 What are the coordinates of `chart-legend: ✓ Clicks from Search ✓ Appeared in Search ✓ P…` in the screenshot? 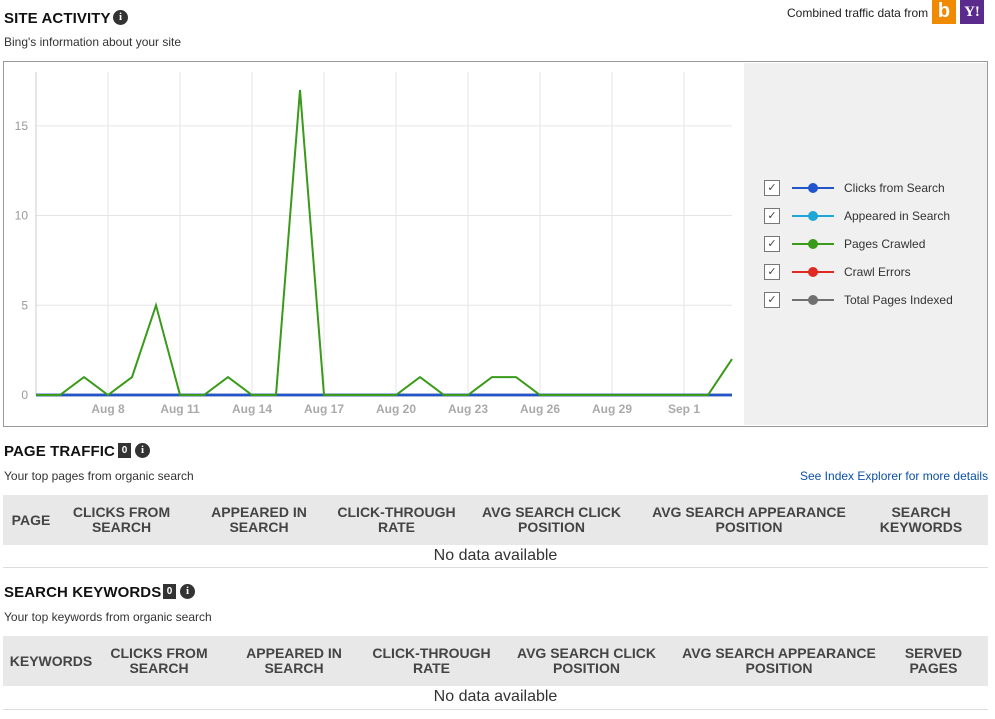 It's located at (865, 244).